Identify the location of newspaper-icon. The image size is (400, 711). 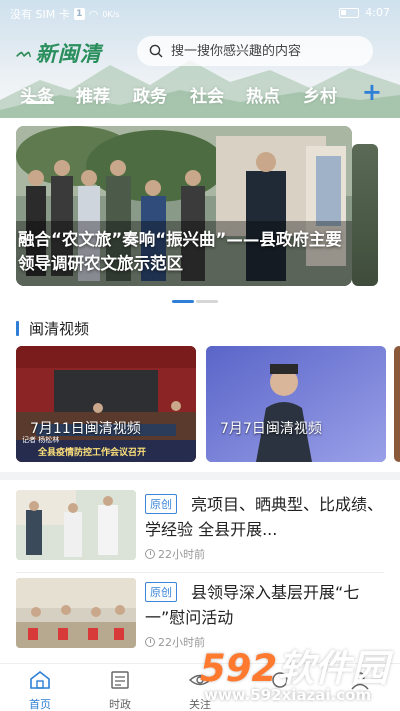
(120, 680).